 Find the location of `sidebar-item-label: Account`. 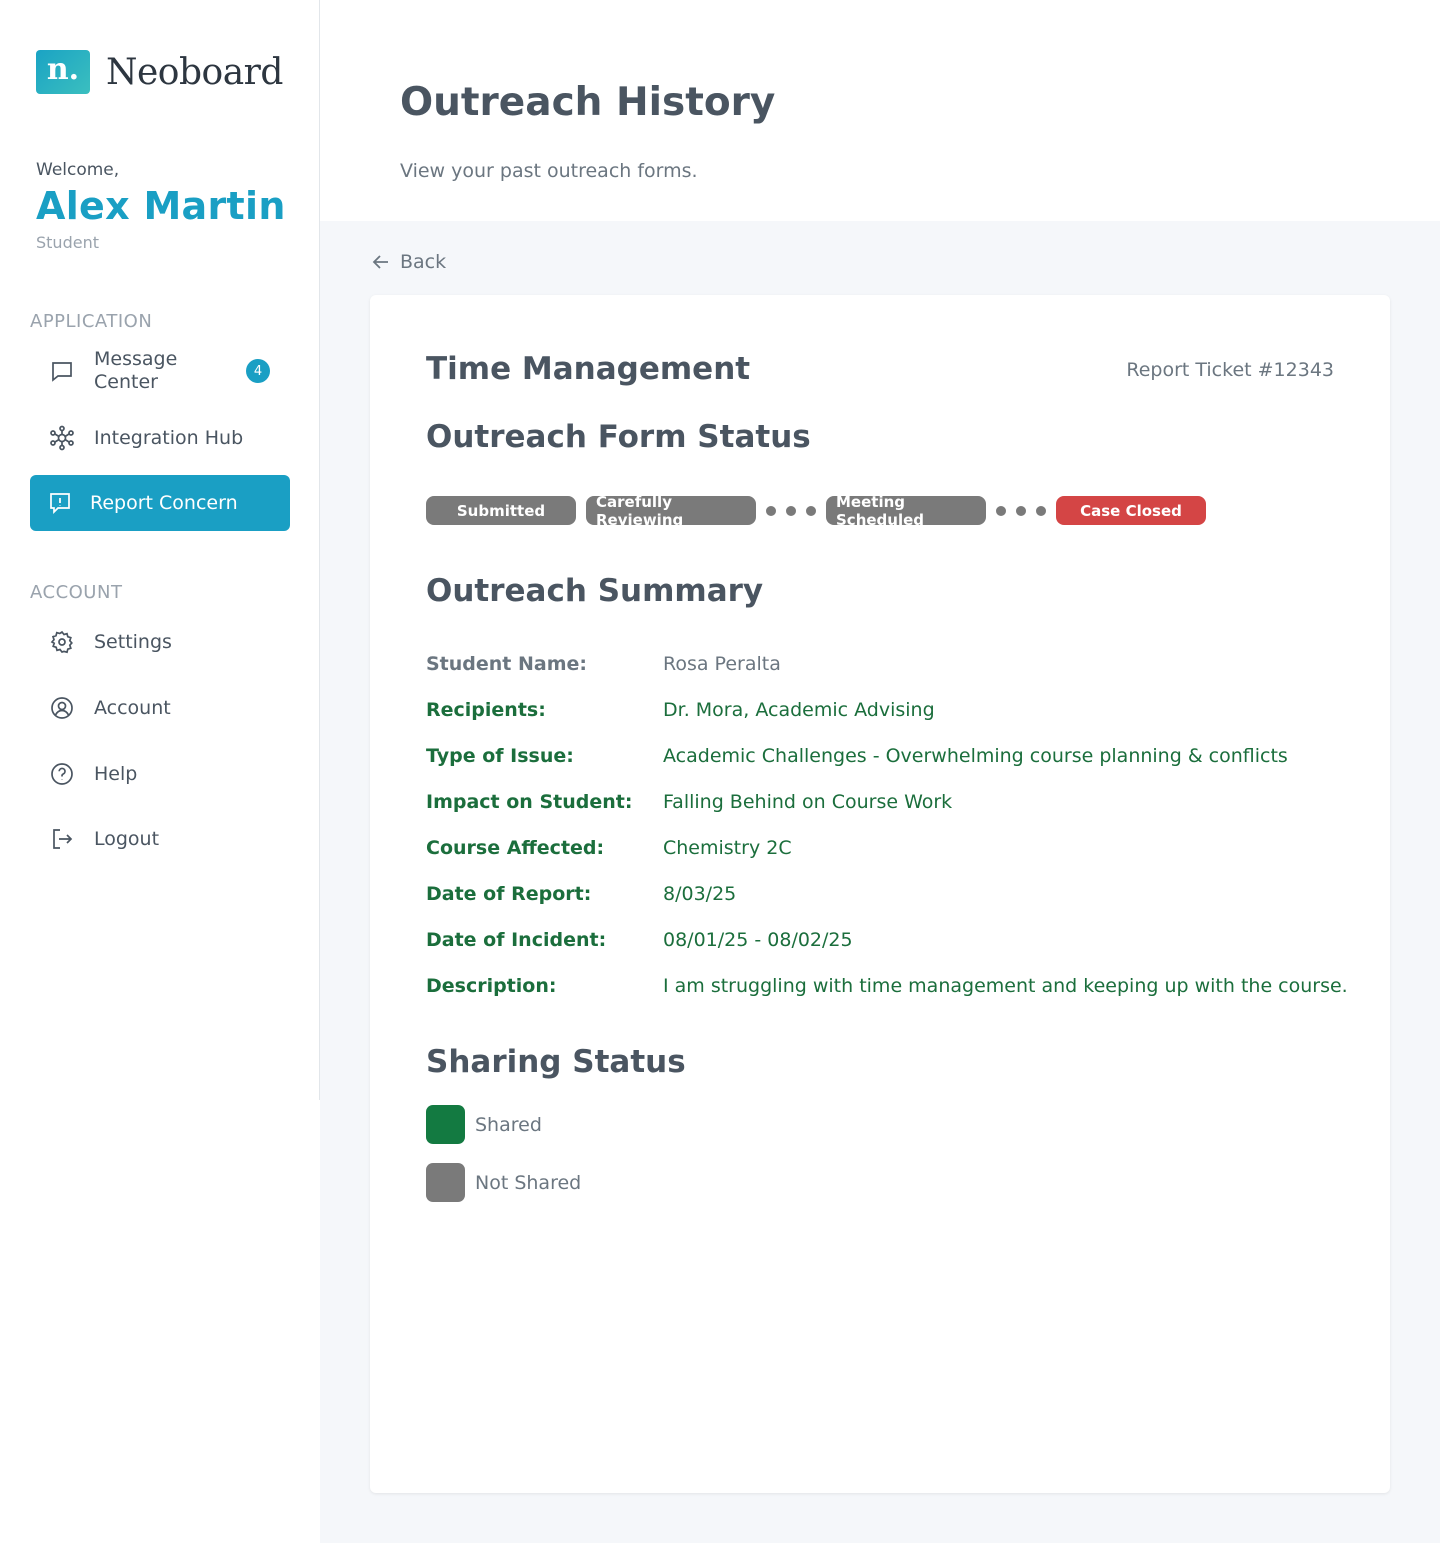

sidebar-item-label: Account is located at coordinates (132, 708).